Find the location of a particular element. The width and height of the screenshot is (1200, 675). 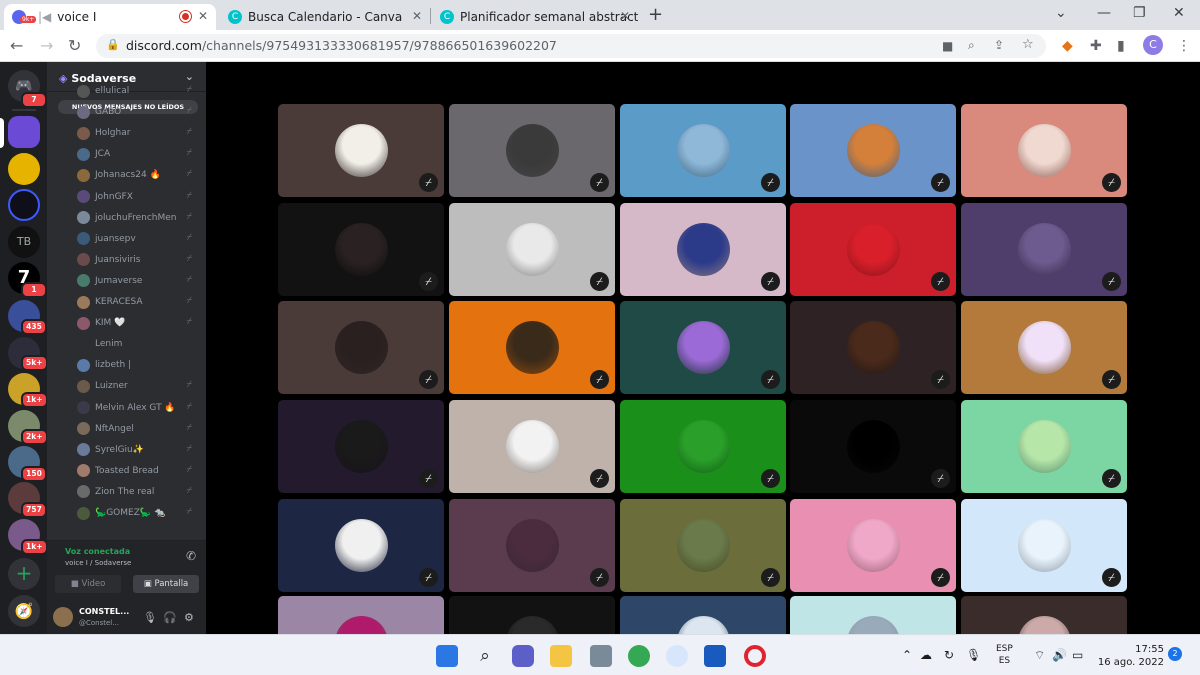

voice-member: ellulical ⌿ is located at coordinates (139, 91).